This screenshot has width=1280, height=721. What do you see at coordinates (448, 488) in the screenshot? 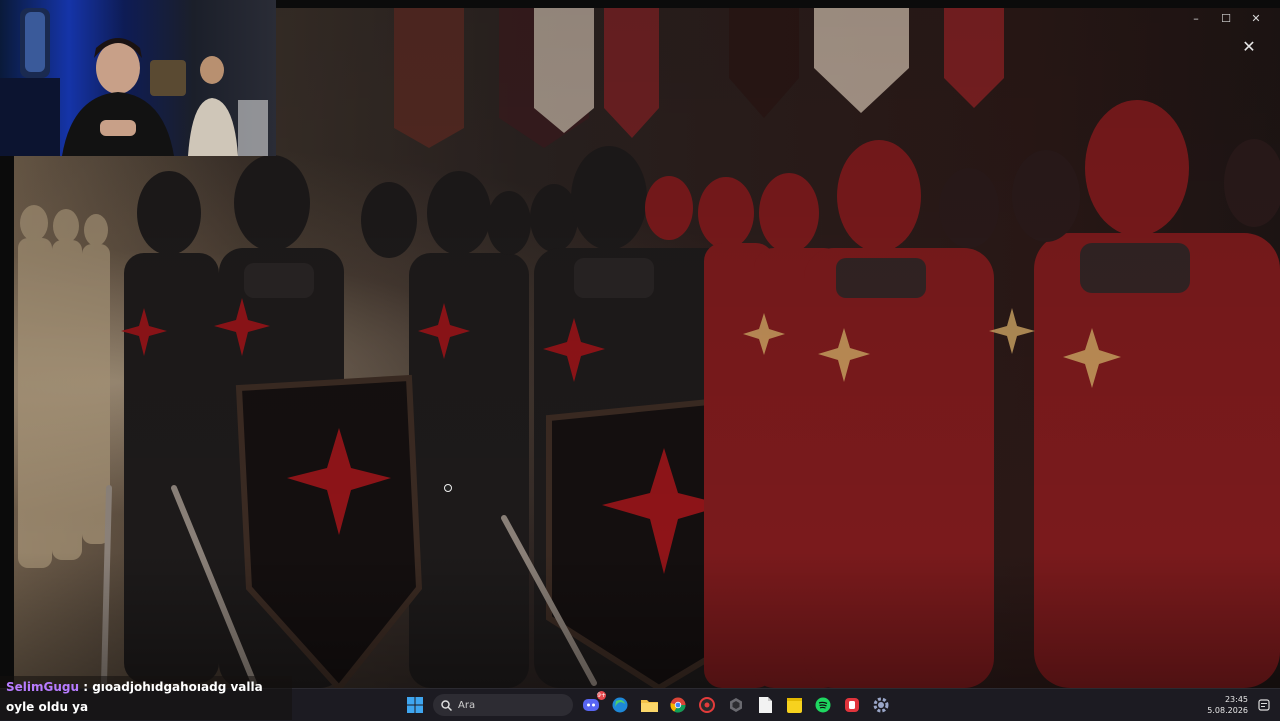
I see `mouse-cursor` at bounding box center [448, 488].